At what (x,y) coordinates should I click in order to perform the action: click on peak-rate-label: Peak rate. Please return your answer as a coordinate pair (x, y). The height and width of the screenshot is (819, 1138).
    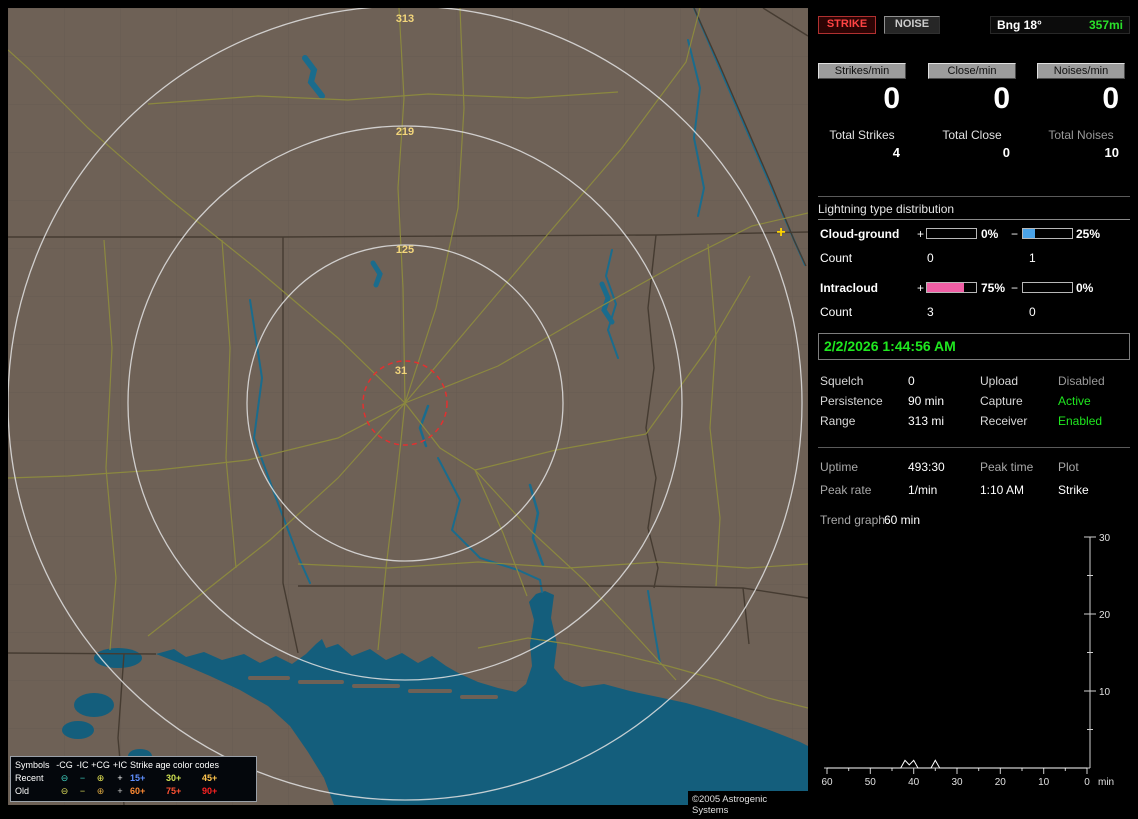
    Looking at the image, I should click on (846, 490).